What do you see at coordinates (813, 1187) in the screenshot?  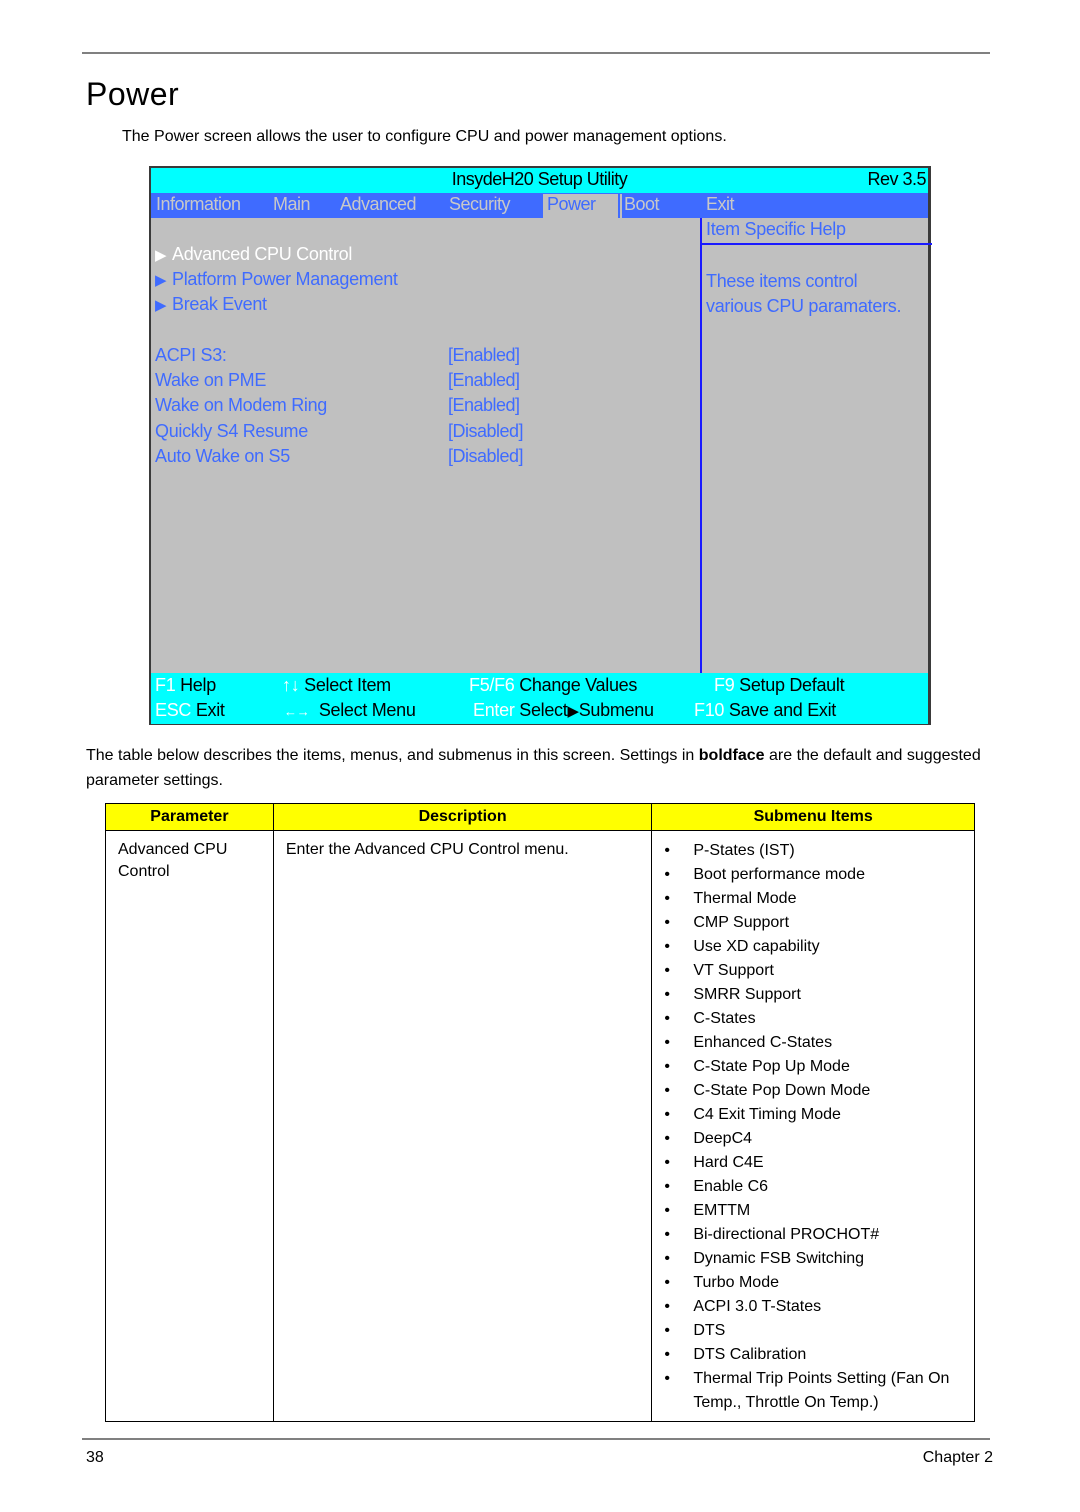 I see `submenu-list-item: Enable C6` at bounding box center [813, 1187].